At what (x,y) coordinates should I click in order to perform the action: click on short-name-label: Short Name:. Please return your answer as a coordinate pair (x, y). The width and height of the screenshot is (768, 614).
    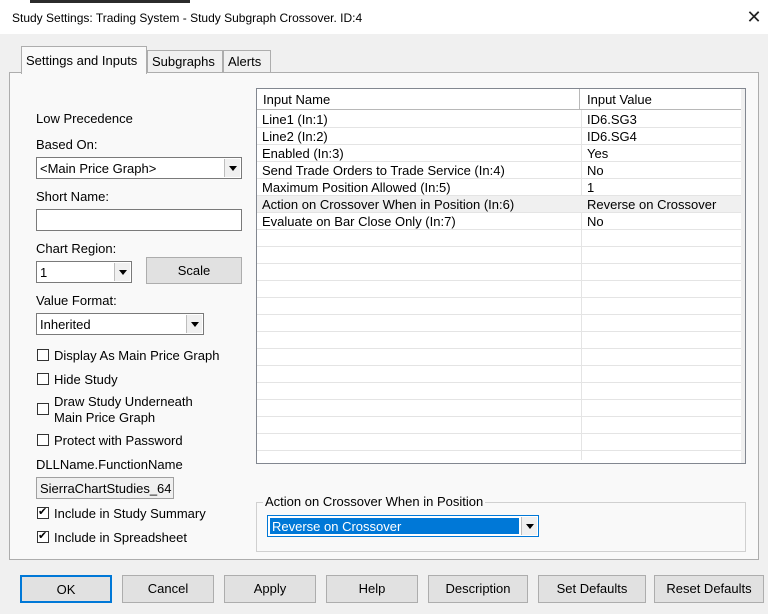
    Looking at the image, I should click on (72, 196).